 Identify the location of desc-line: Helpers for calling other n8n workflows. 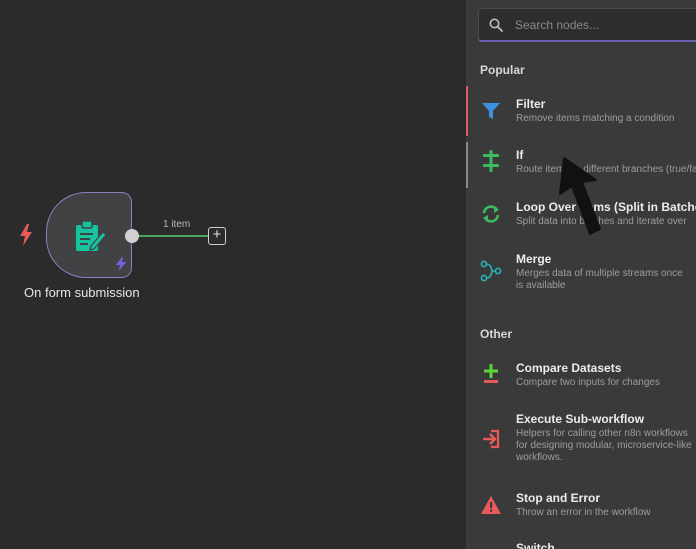
(602, 433).